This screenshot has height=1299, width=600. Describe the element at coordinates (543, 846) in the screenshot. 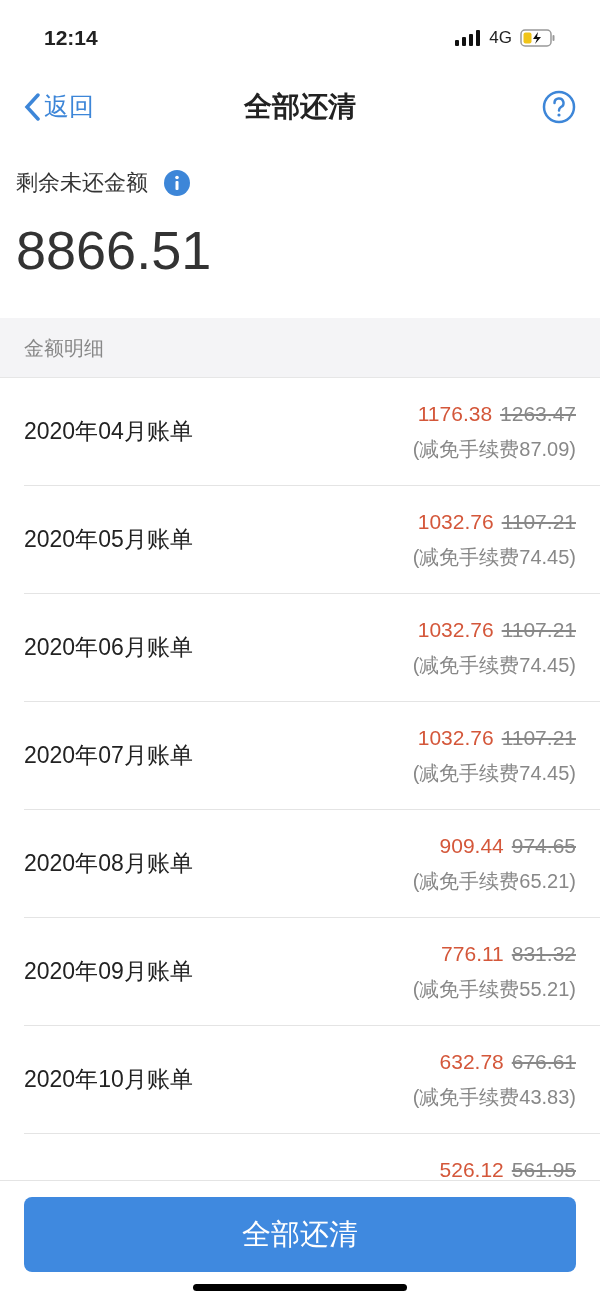

I see `original-amount: 974.65` at that location.